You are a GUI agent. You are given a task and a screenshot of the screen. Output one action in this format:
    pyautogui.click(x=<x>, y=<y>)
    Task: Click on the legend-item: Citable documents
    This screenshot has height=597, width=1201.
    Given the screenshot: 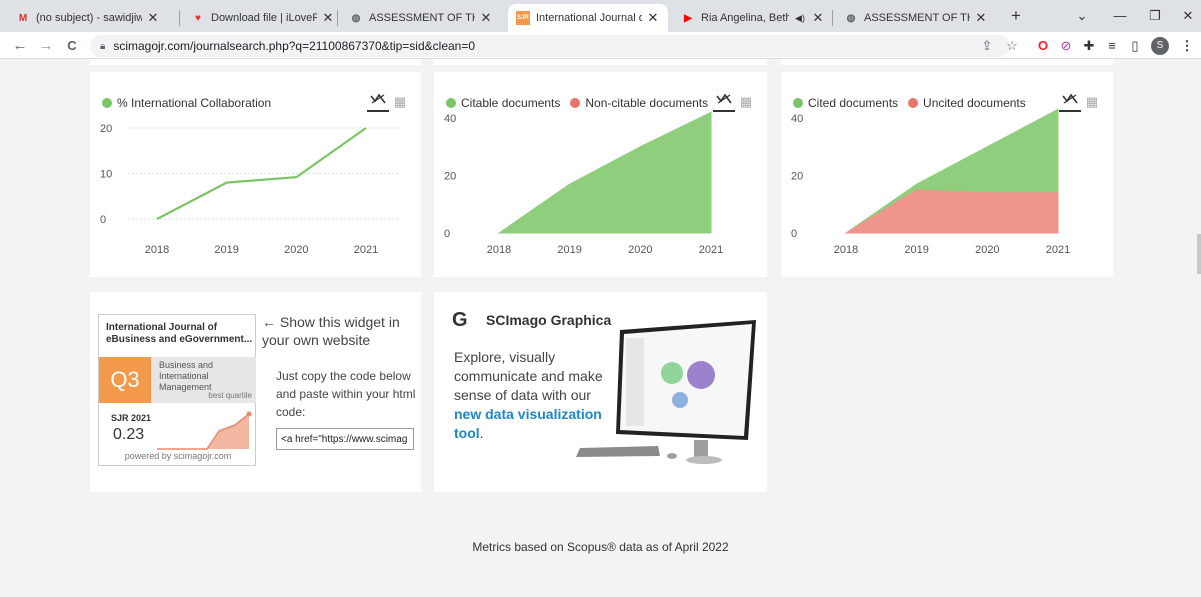 What is the action you would take?
    pyautogui.click(x=503, y=103)
    